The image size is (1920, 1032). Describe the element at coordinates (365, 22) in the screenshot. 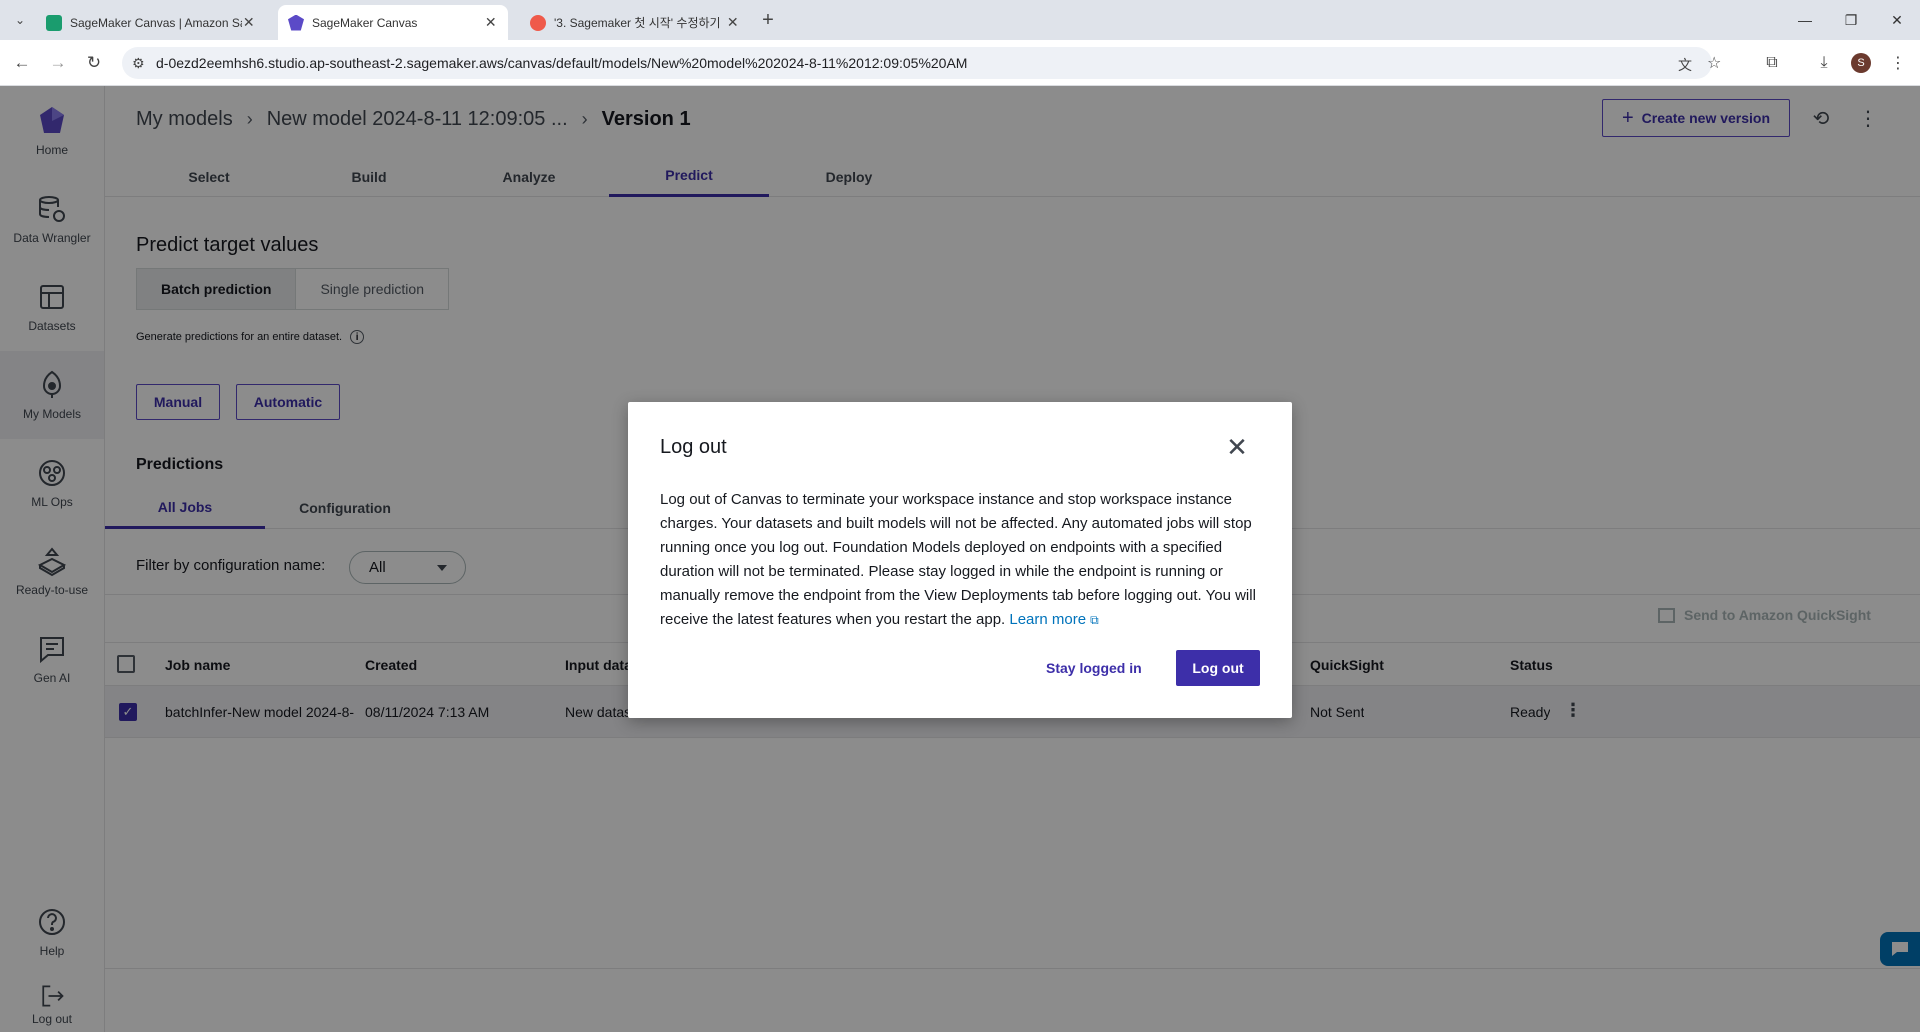

I see `browser-tab-title: SageMaker Canvas` at that location.